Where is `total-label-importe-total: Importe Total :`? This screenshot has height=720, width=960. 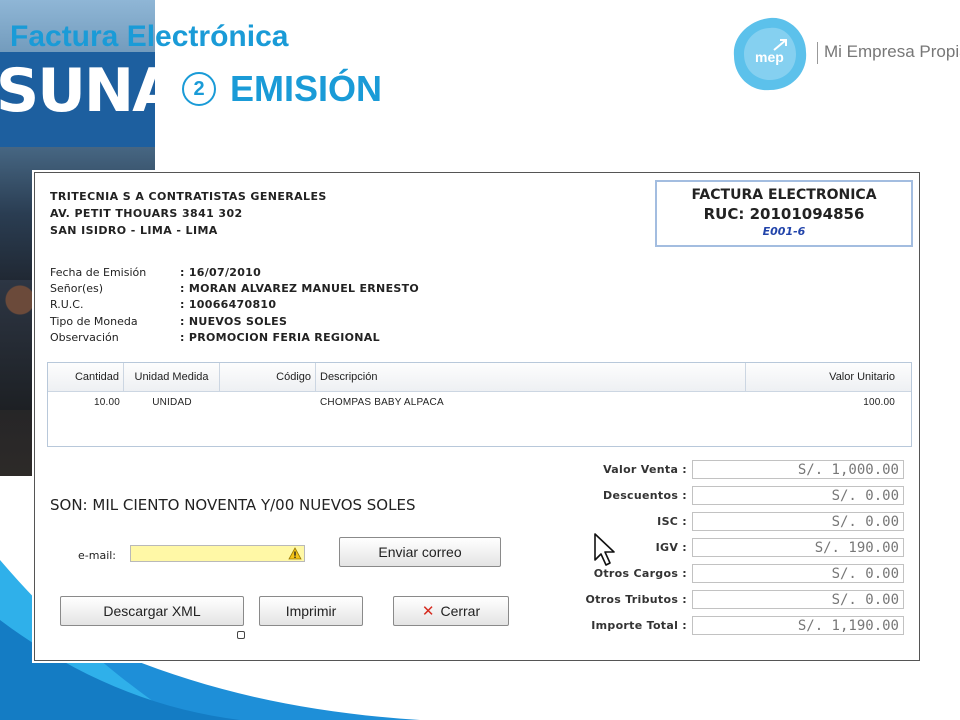 total-label-importe-total: Importe Total : is located at coordinates (639, 625).